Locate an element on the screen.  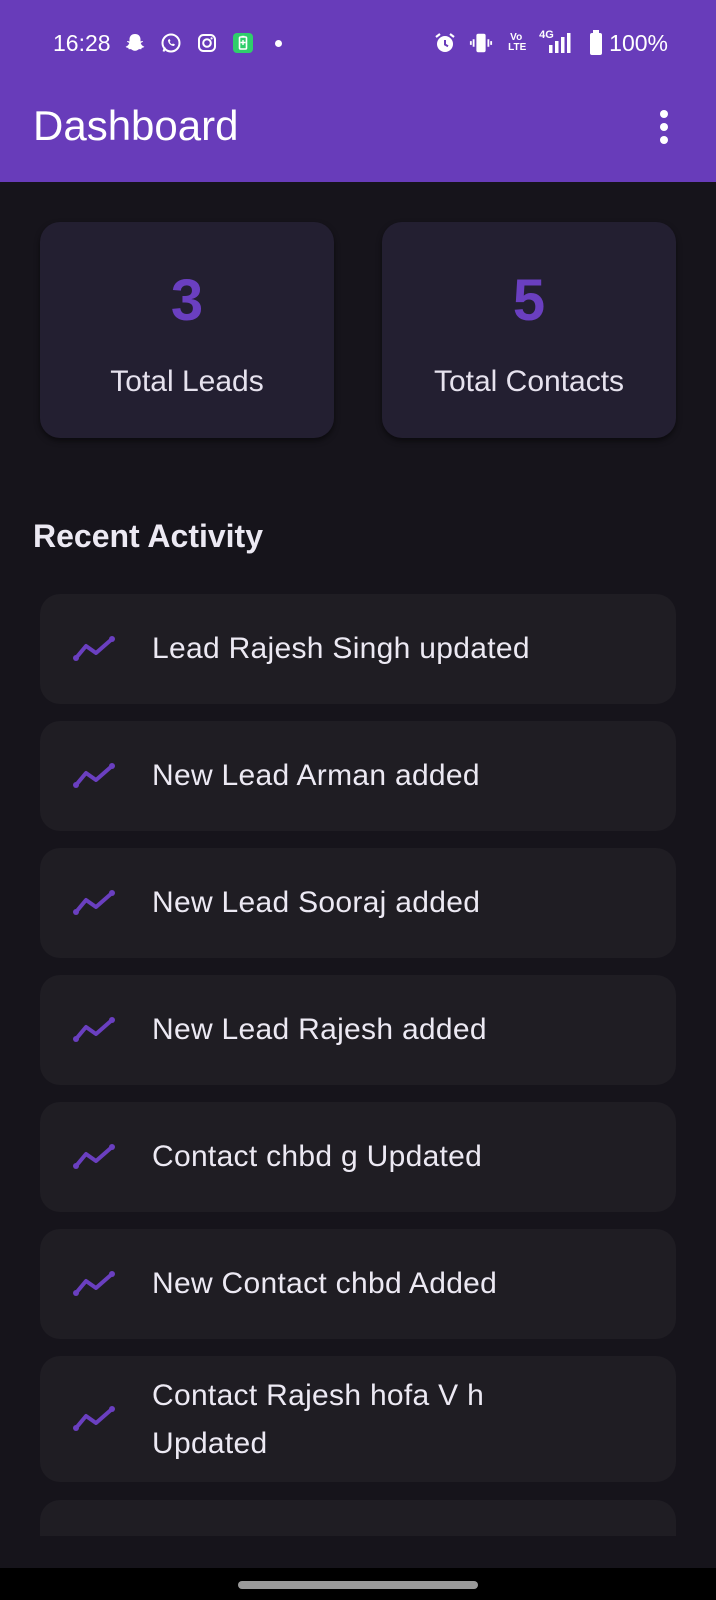
status-bar: 16:28 Vo LTE 4G 100% is located at coordinates (358, 43).